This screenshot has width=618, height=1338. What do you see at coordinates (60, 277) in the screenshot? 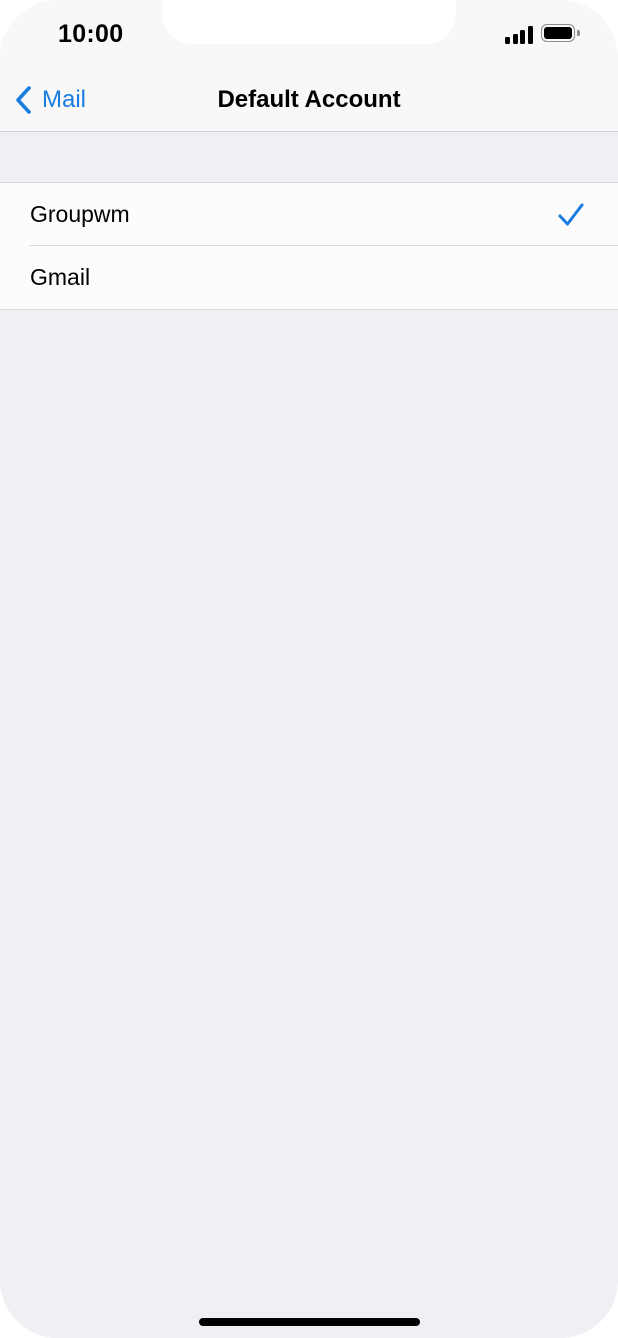
I see `account-label: Gmail` at bounding box center [60, 277].